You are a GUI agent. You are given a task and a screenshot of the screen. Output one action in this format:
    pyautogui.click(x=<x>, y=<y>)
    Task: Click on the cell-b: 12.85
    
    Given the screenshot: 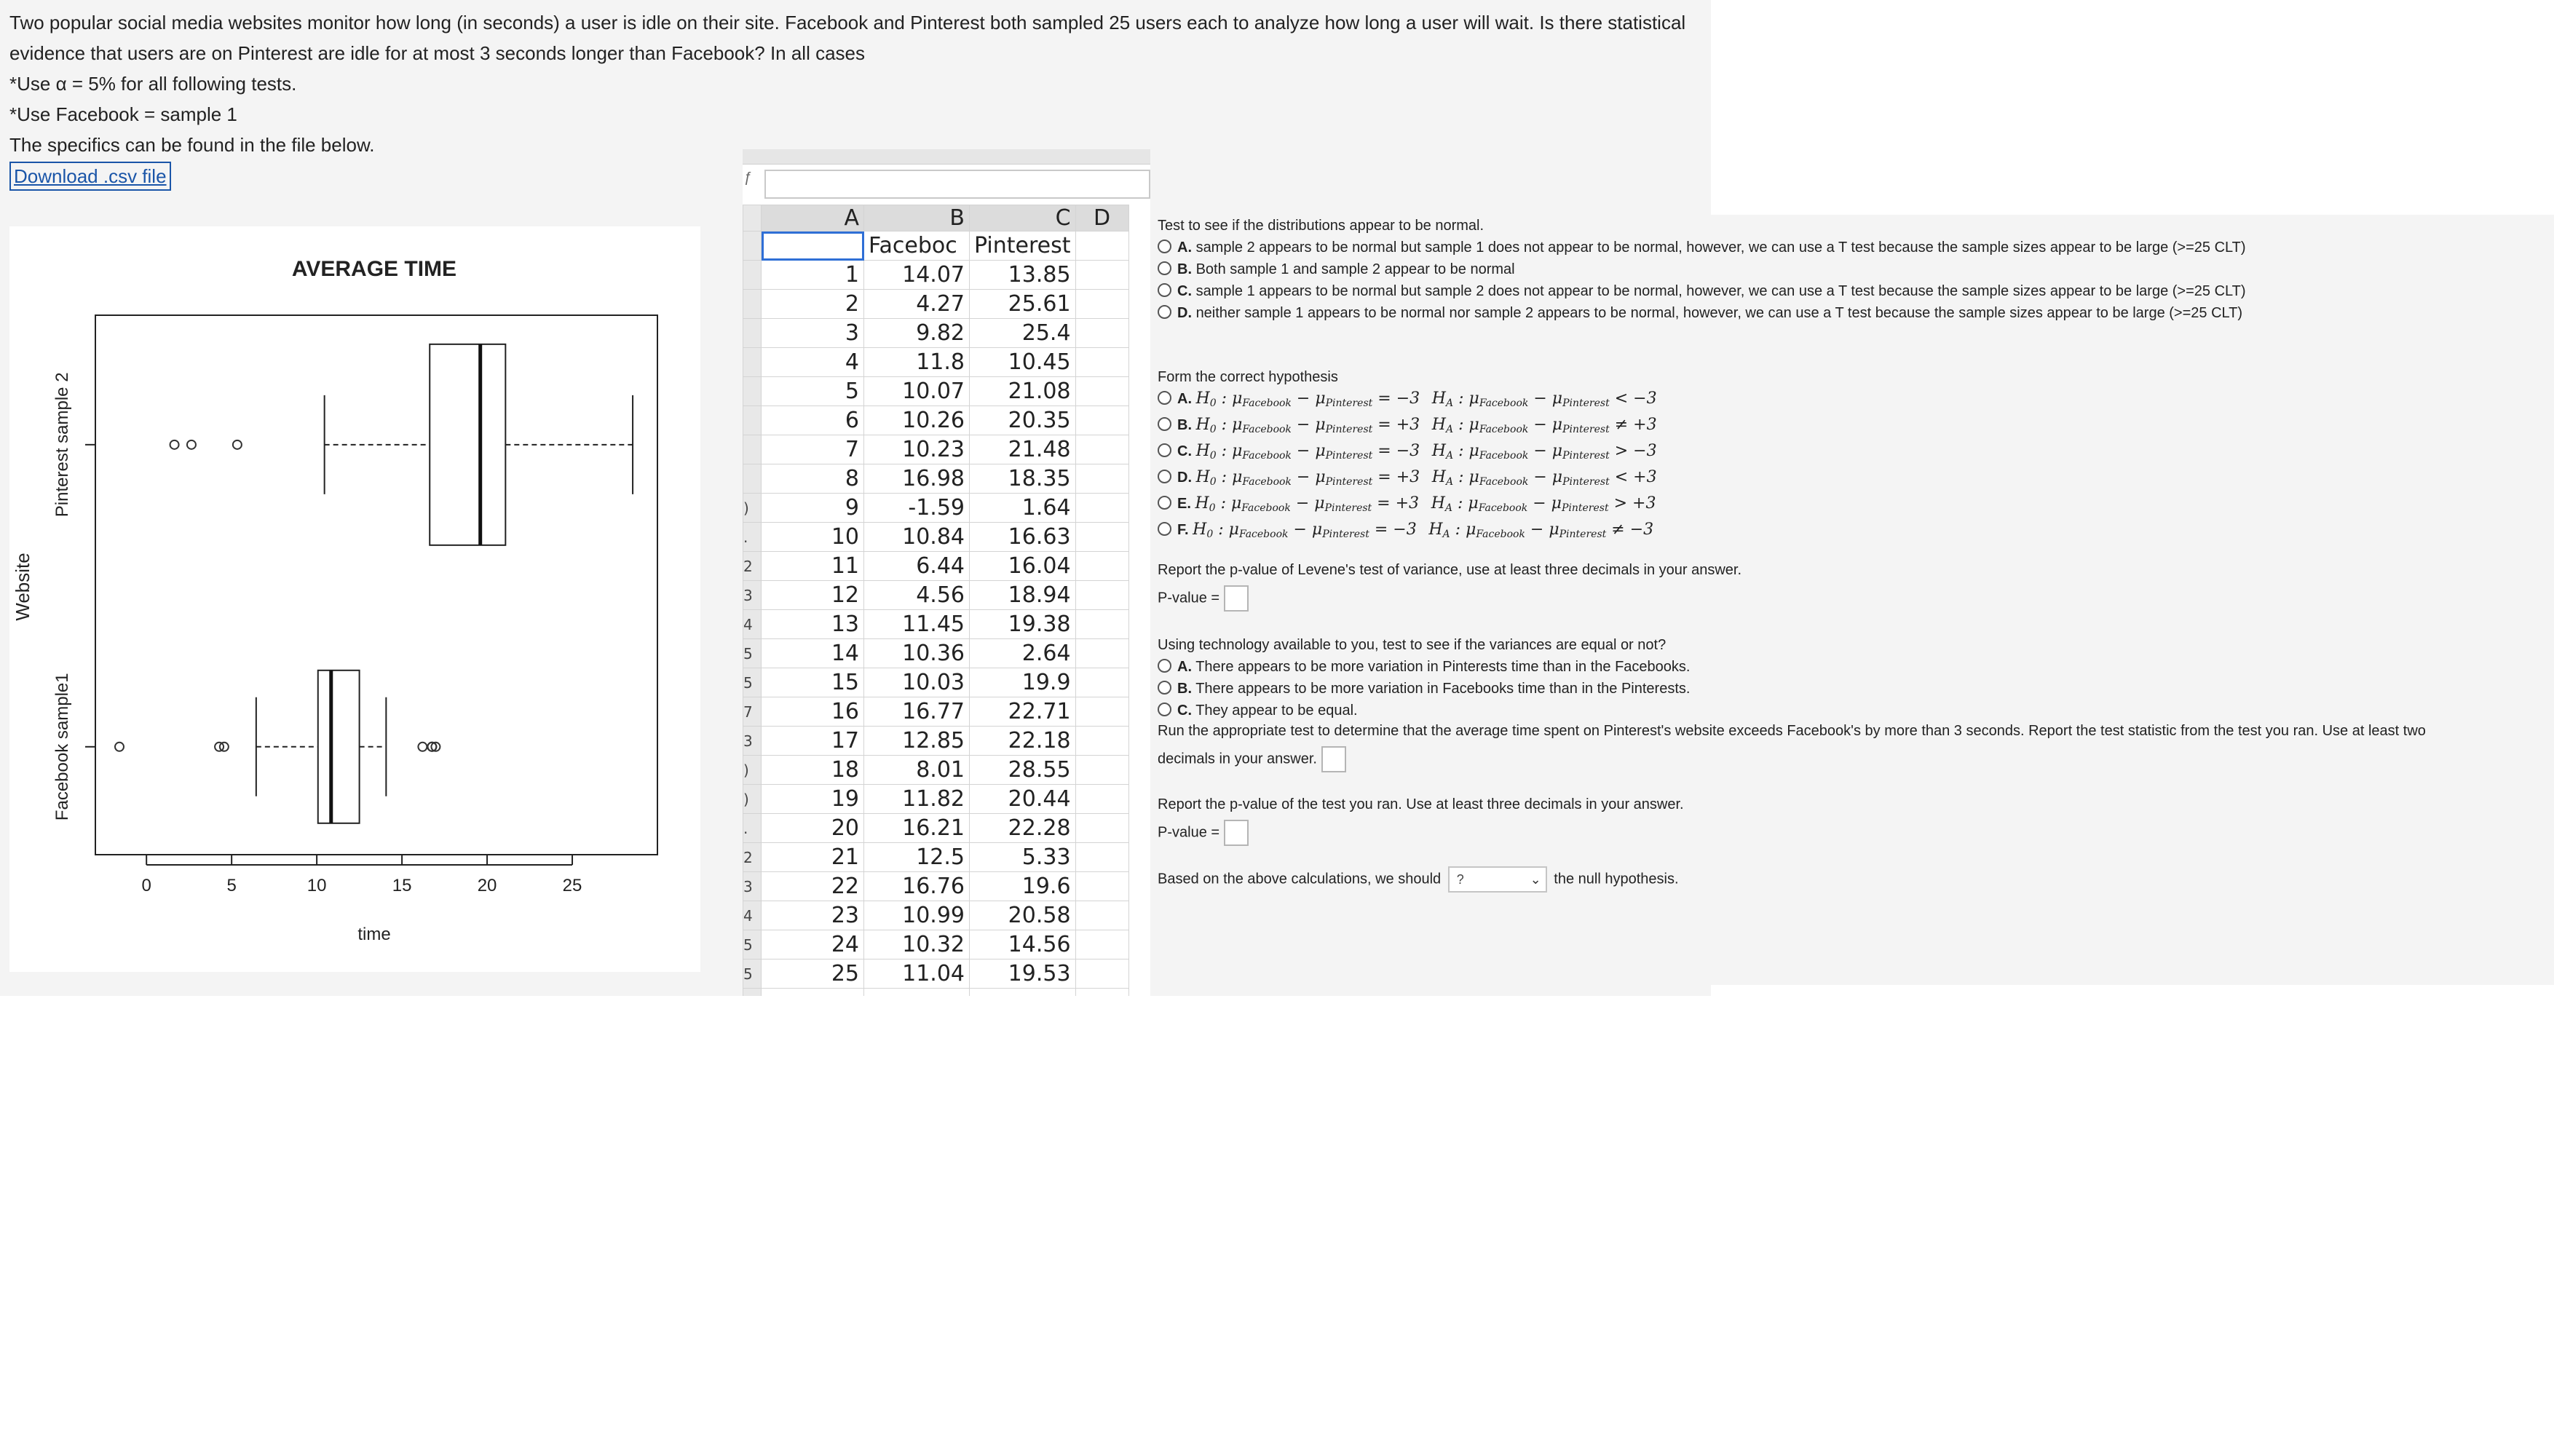 What is the action you would take?
    pyautogui.click(x=916, y=741)
    